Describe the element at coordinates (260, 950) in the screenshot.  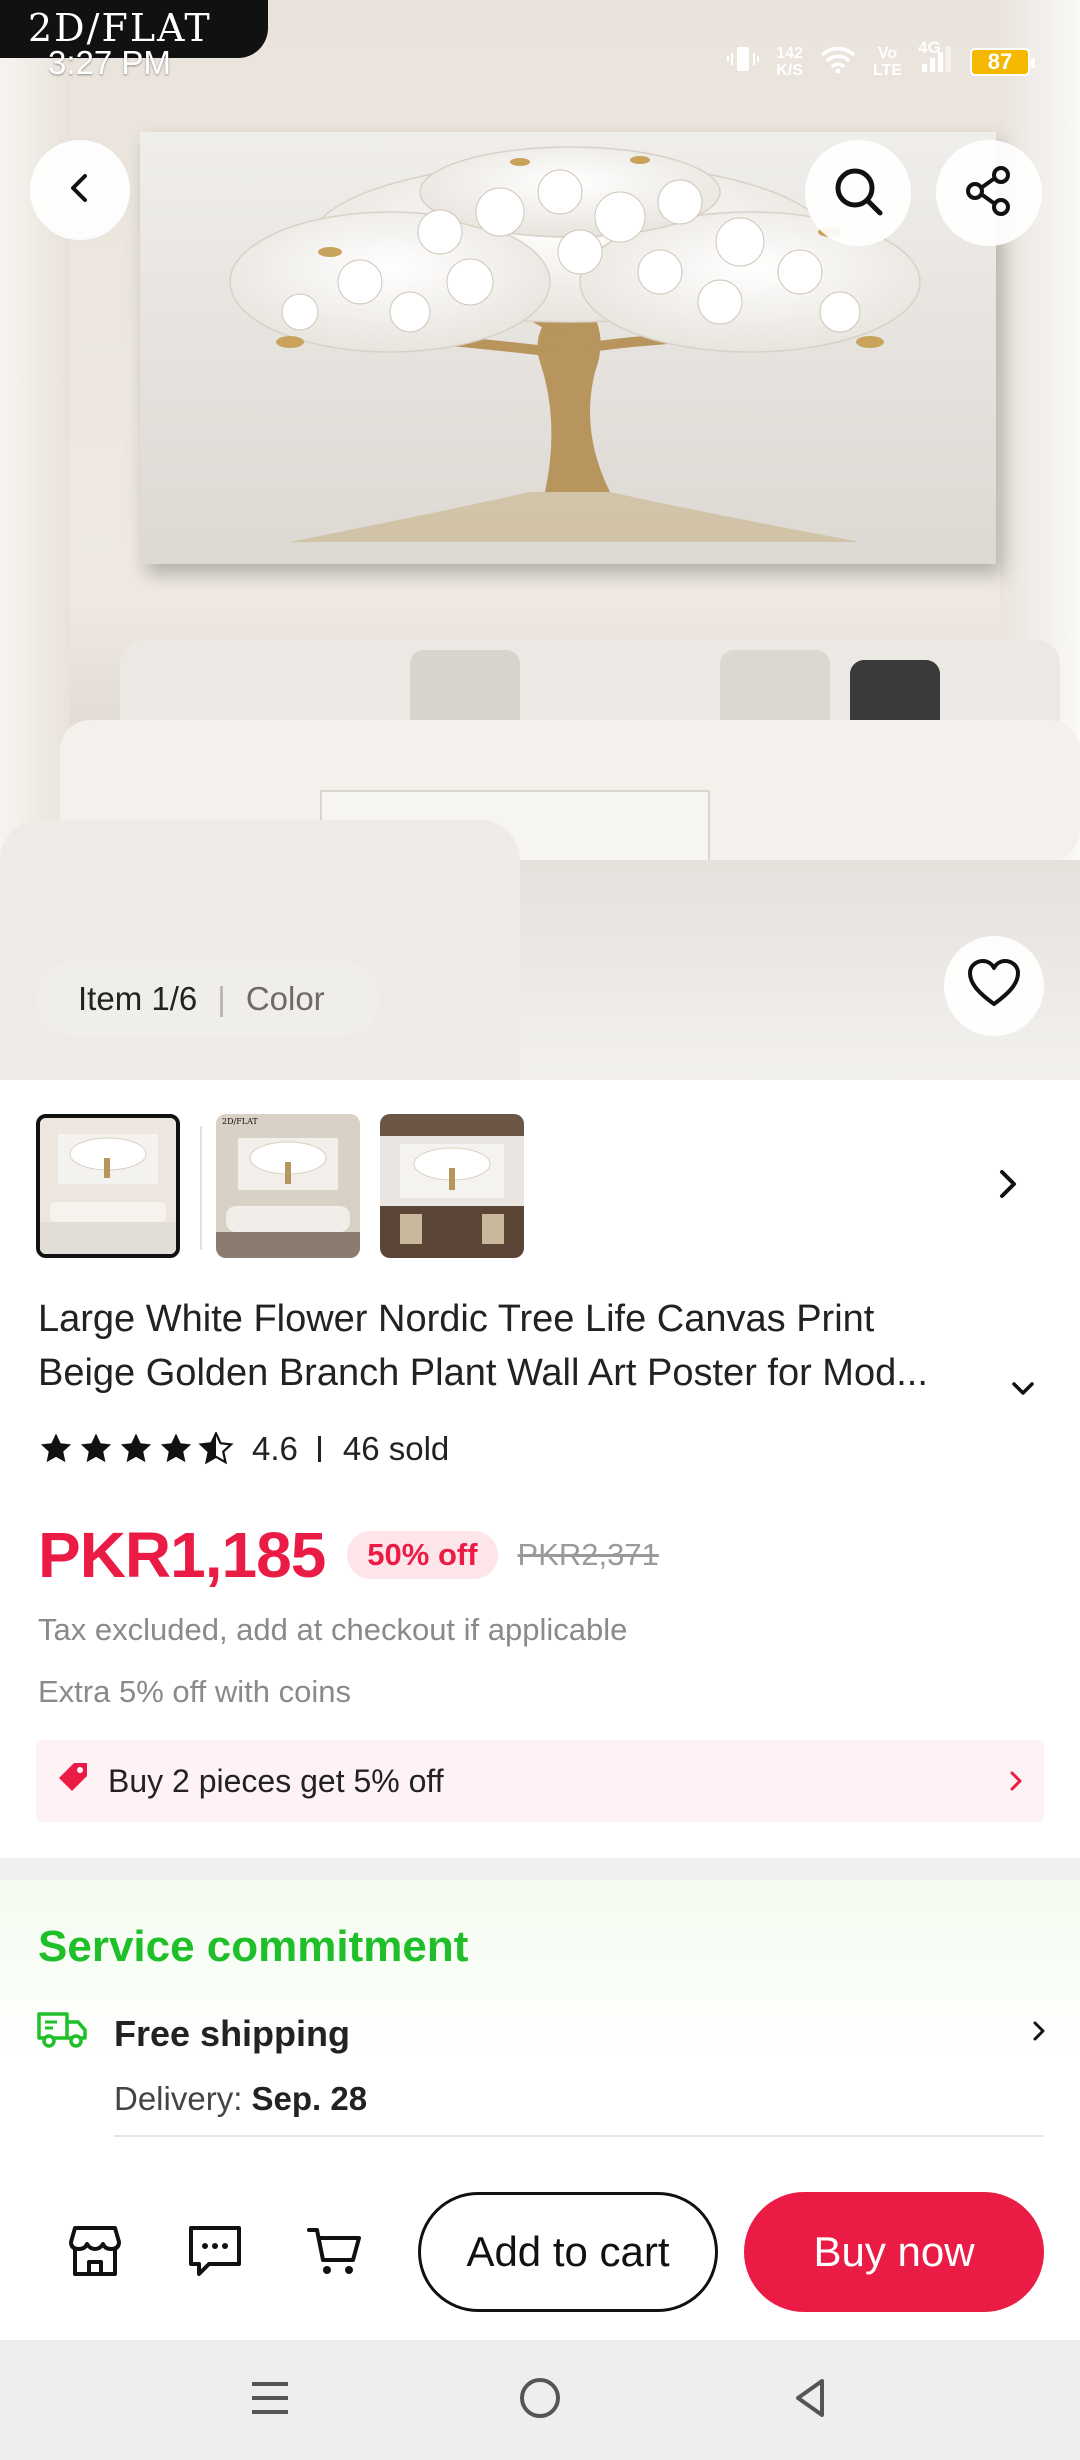
I see `sofa-front` at that location.